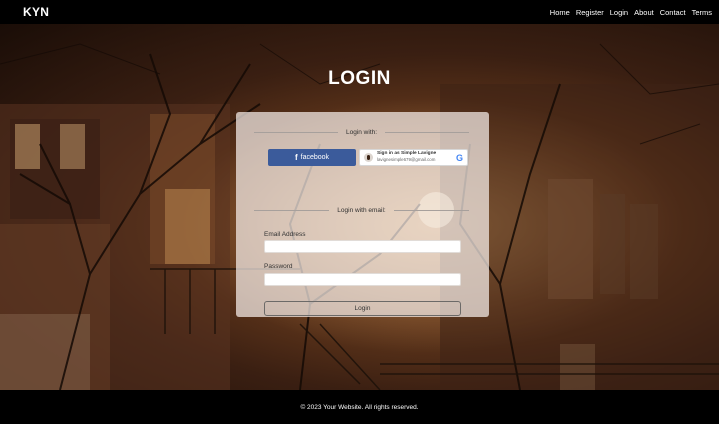  Describe the element at coordinates (406, 160) in the screenshot. I see `google-account-email: lavignesimple679@gmail.com` at that location.